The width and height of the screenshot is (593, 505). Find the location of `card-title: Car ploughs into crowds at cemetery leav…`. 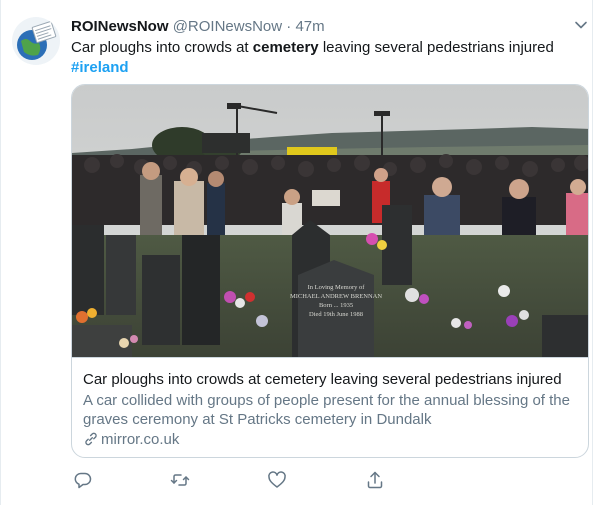

card-title: Car ploughs into crowds at cemetery leav… is located at coordinates (322, 380).